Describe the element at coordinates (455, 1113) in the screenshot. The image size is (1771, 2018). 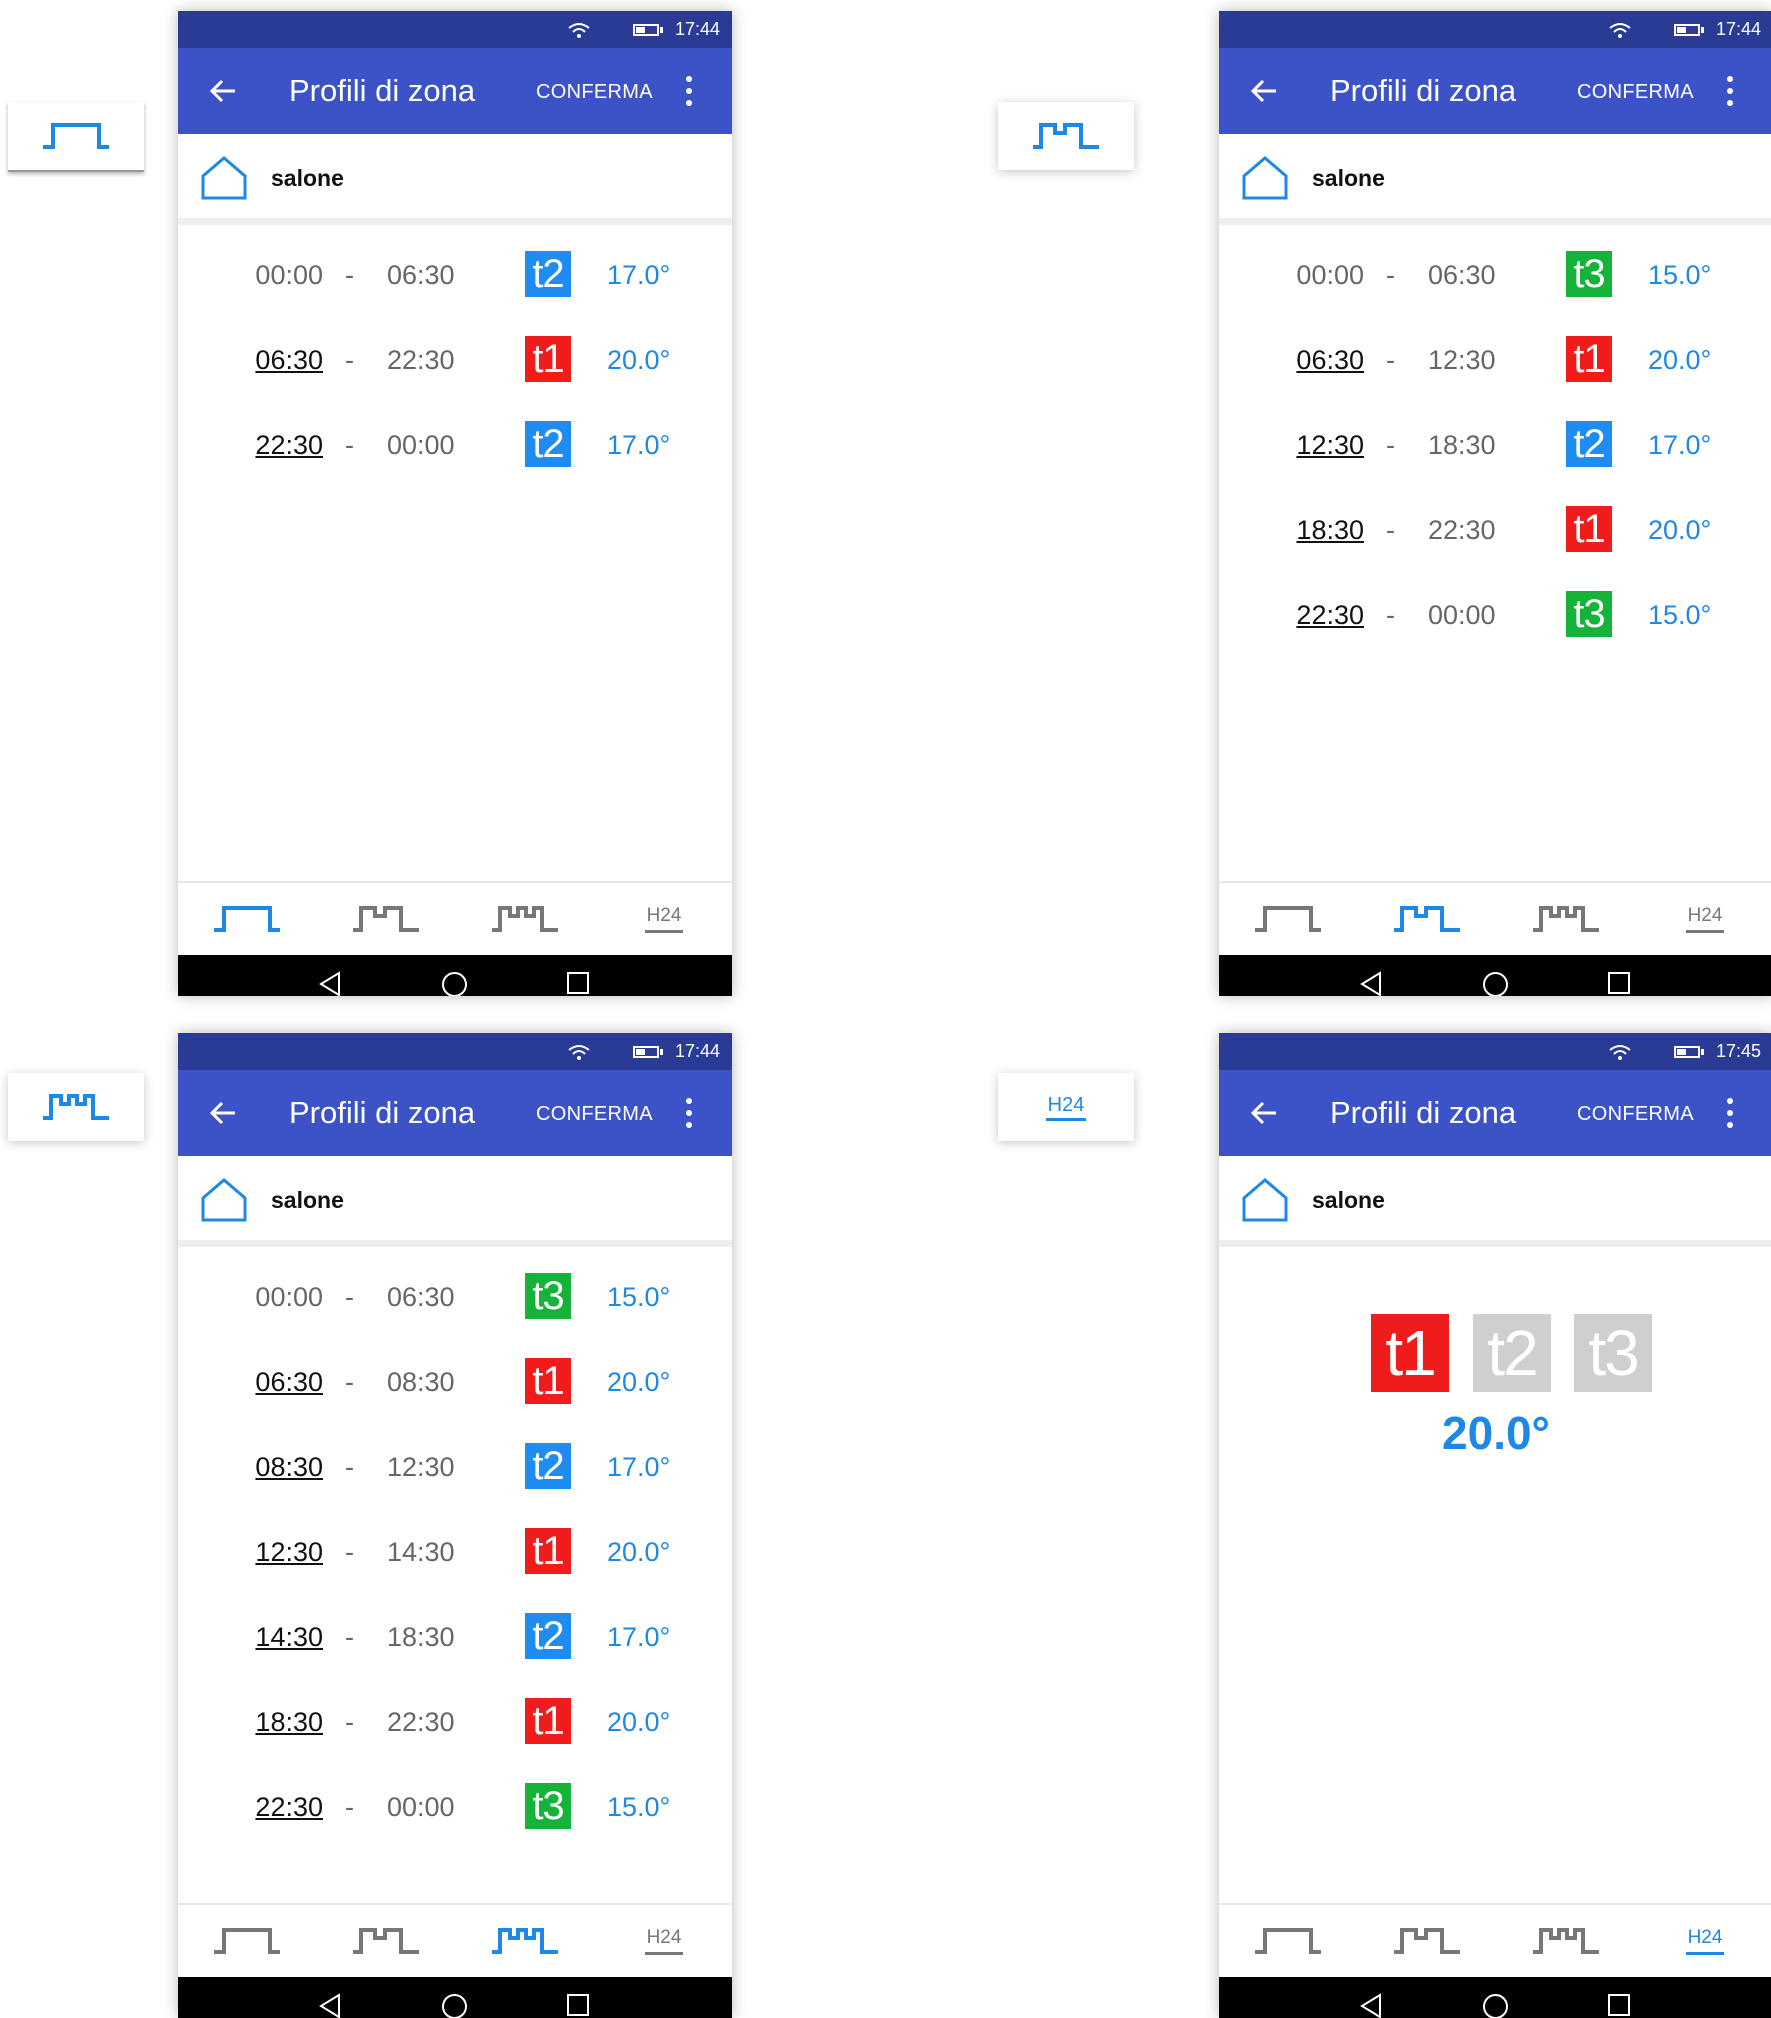
I see `app-bar: Profili di zona CONFERMA` at that location.